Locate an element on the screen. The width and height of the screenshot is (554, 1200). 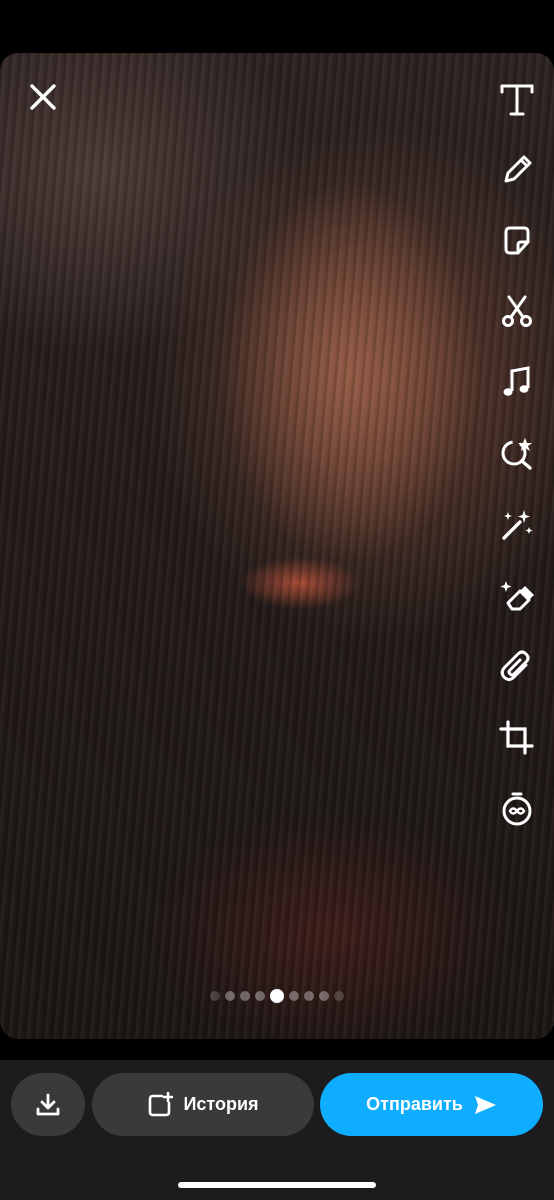
add-story-icon is located at coordinates (161, 1103).